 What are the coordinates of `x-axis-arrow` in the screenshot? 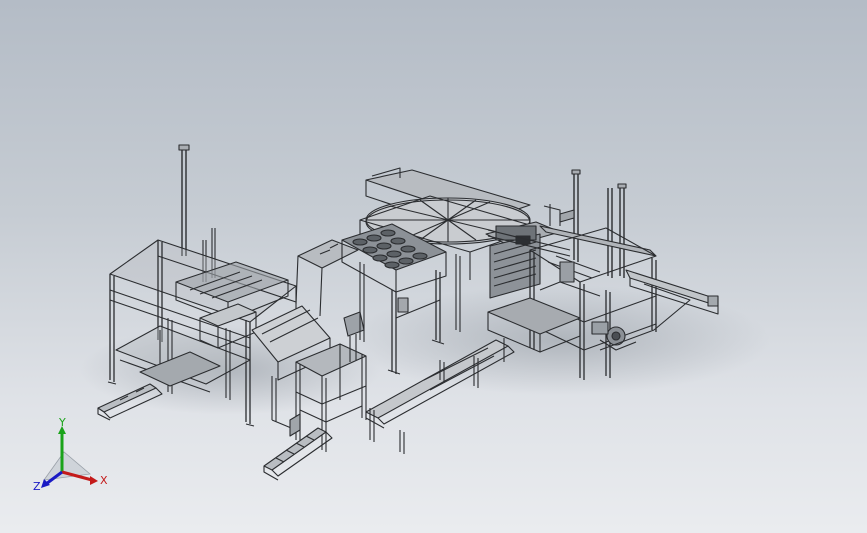 It's located at (94, 480).